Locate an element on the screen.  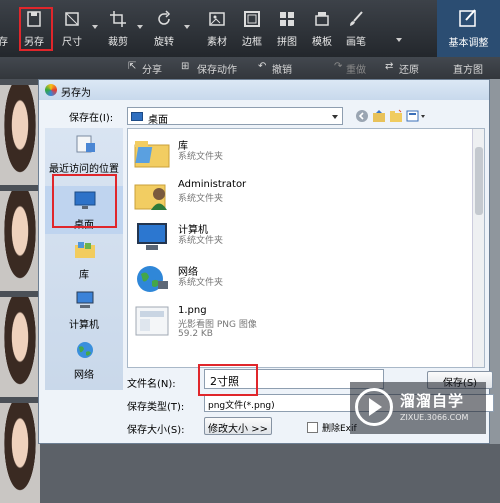
resize-button: 尺寸 is located at coordinates (72, 28).